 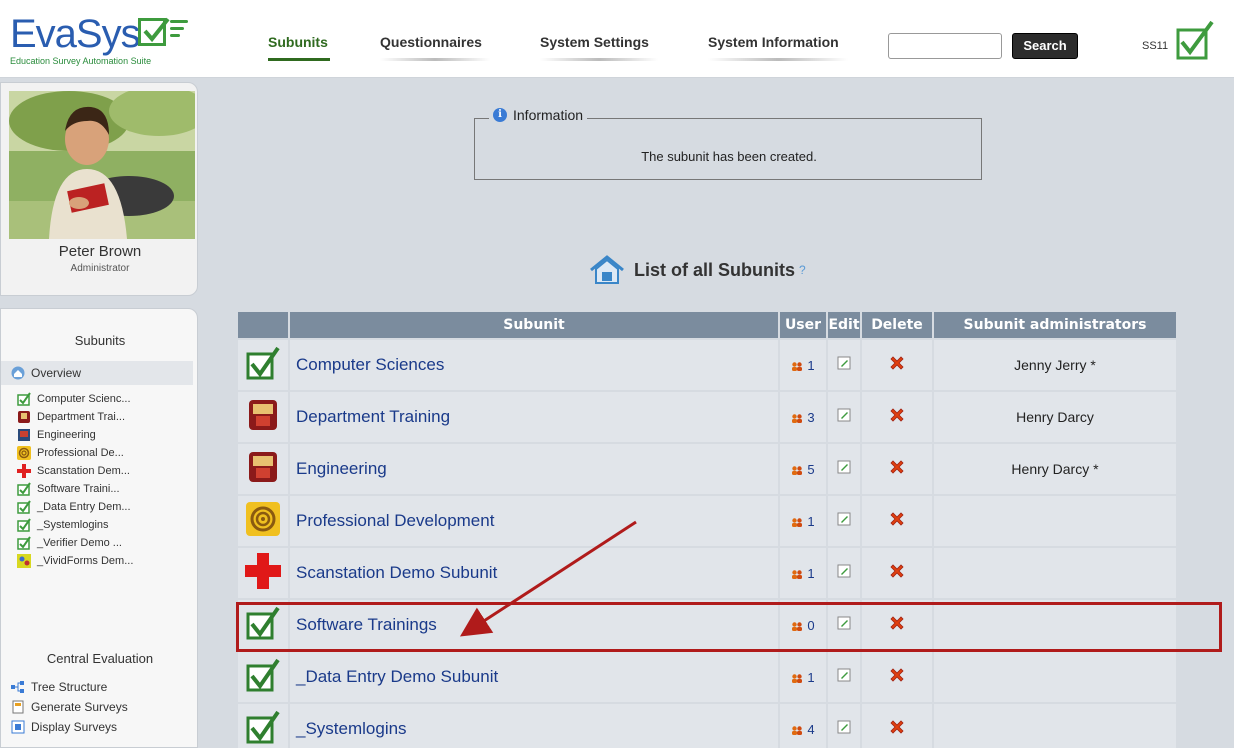 What do you see at coordinates (100, 340) in the screenshot?
I see `sidebar-heading-subunits: Subunits` at bounding box center [100, 340].